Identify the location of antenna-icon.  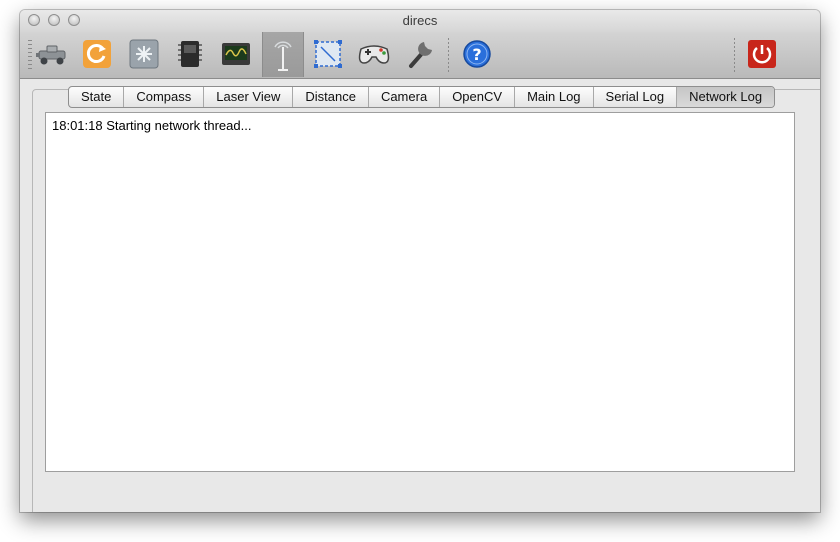
(283, 55).